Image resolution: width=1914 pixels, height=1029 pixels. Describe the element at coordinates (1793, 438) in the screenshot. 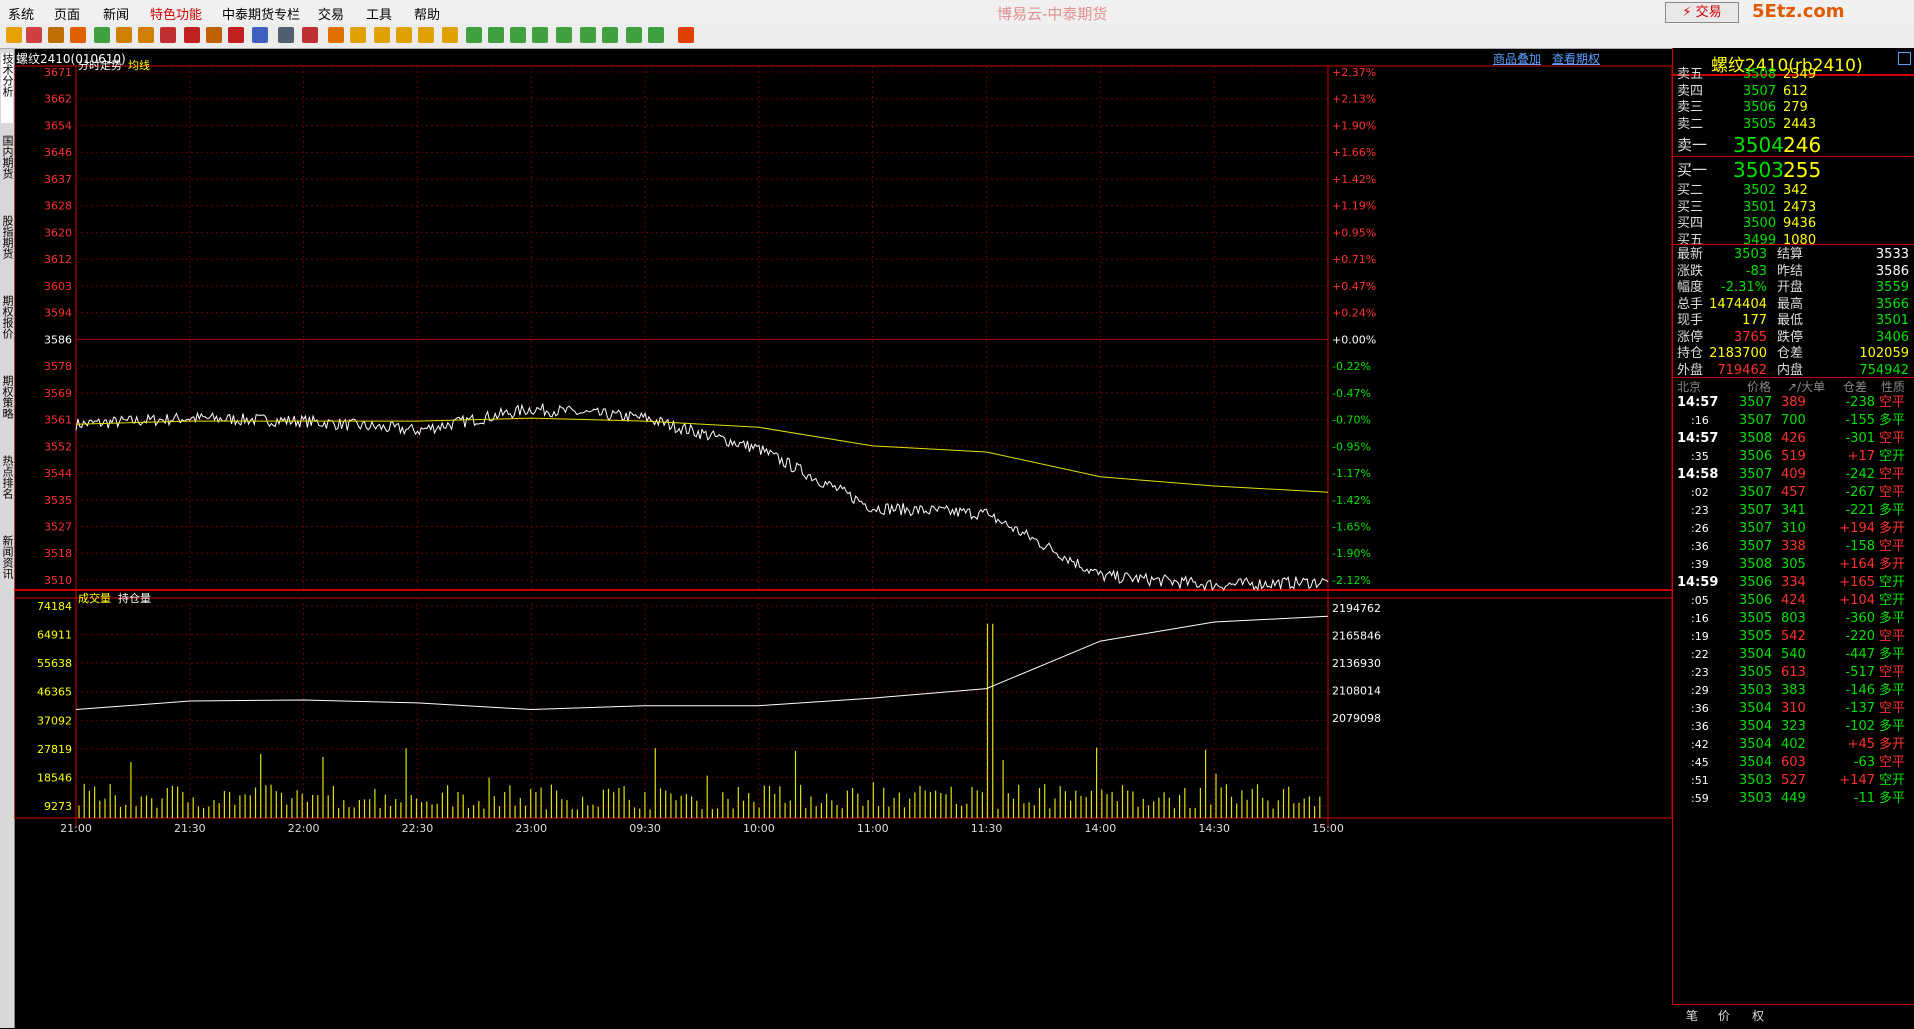

I see `tick-volume: 426` at that location.